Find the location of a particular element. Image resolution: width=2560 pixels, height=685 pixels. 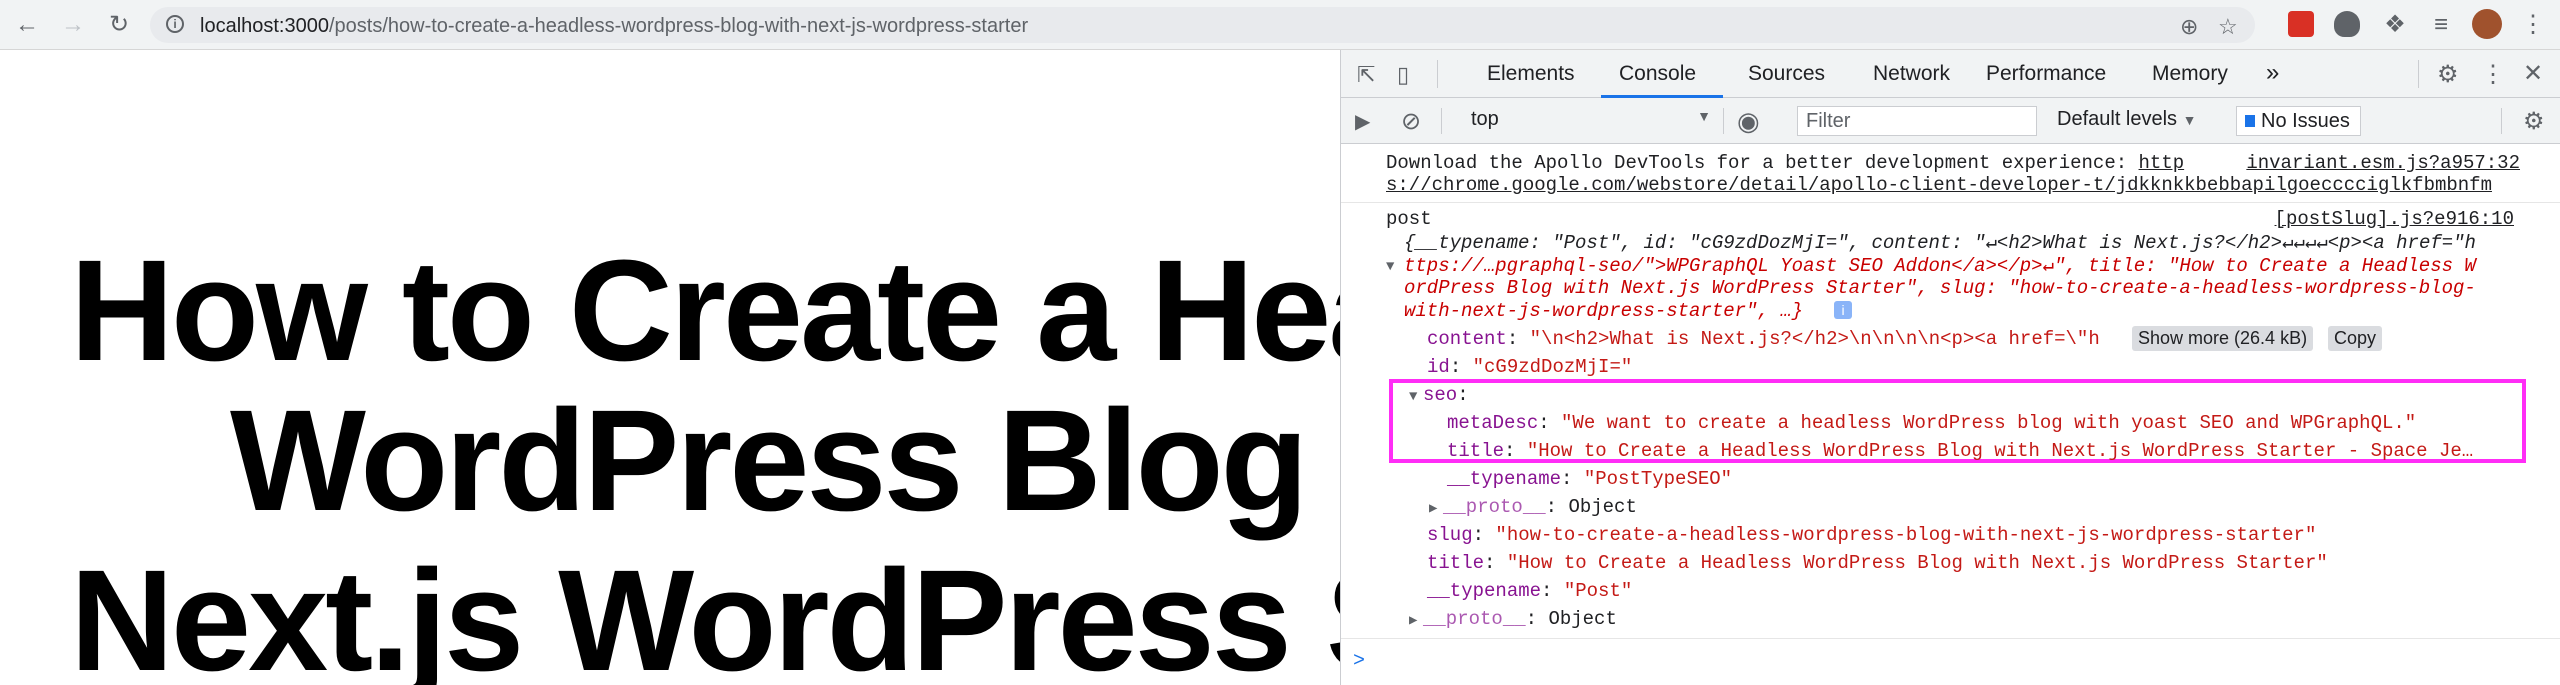

post-title-line-1: How to Create a Hea is located at coordinates (705, 310).